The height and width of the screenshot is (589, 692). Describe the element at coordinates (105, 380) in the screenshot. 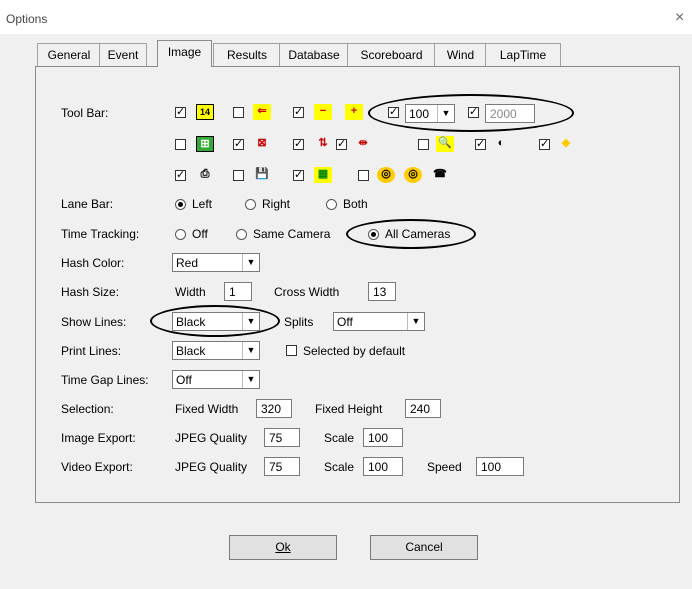

I see `time-gap-lines-label: Time Gap Lines:` at that location.